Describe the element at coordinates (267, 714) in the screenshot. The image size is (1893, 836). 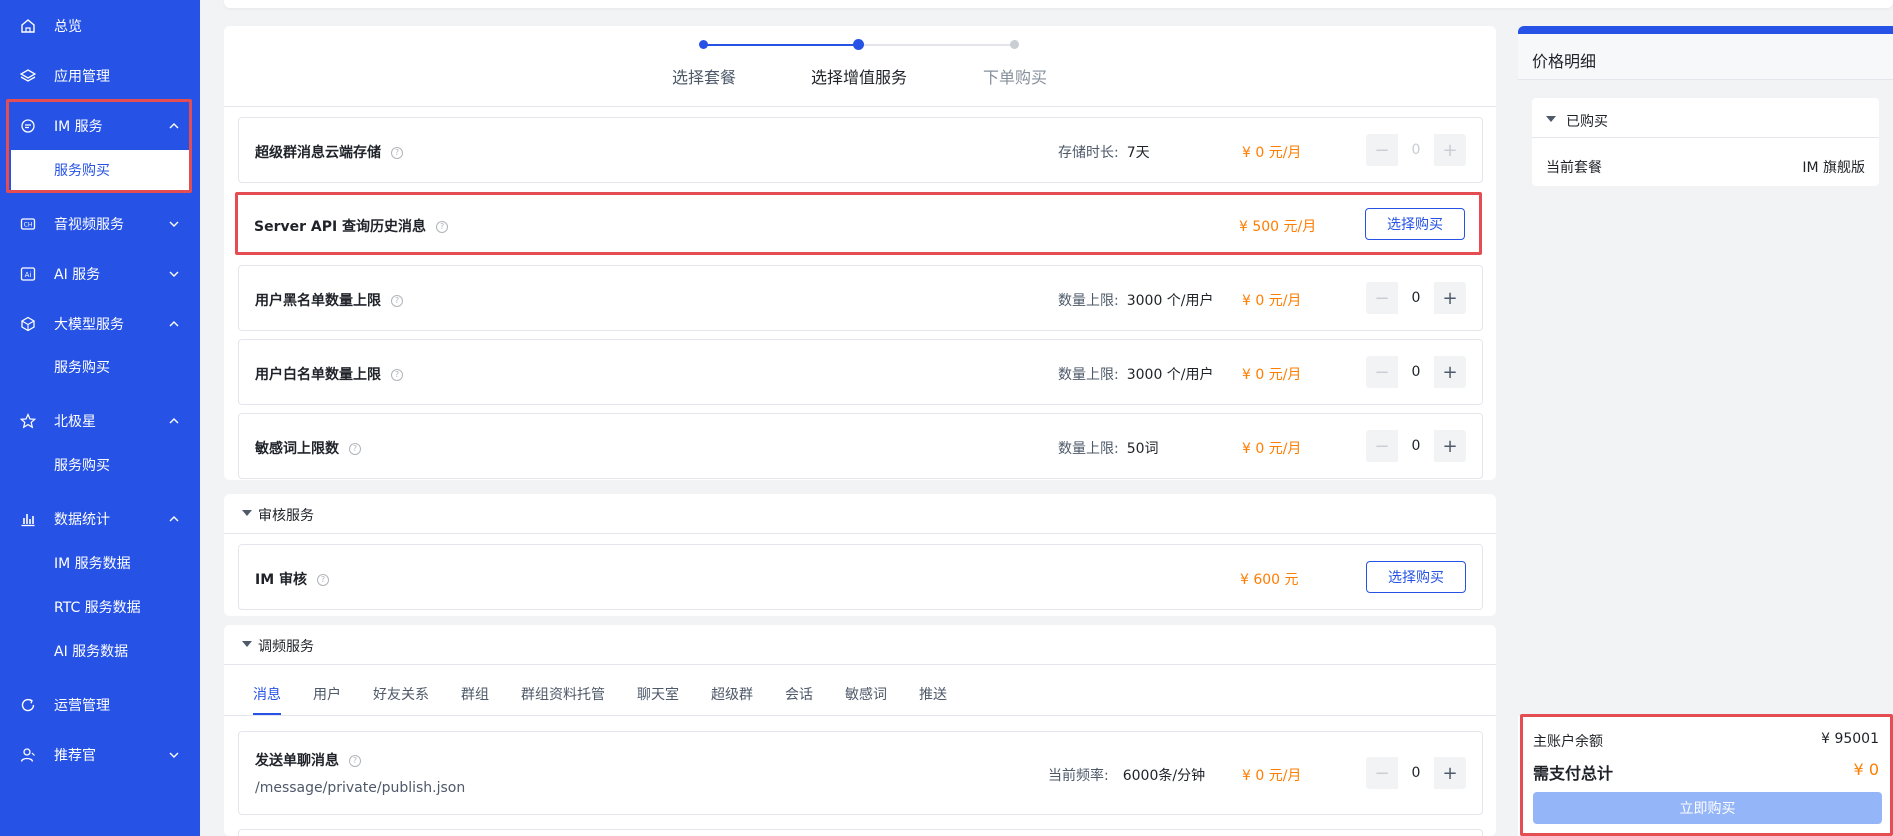
I see `tab-active-indicator` at that location.